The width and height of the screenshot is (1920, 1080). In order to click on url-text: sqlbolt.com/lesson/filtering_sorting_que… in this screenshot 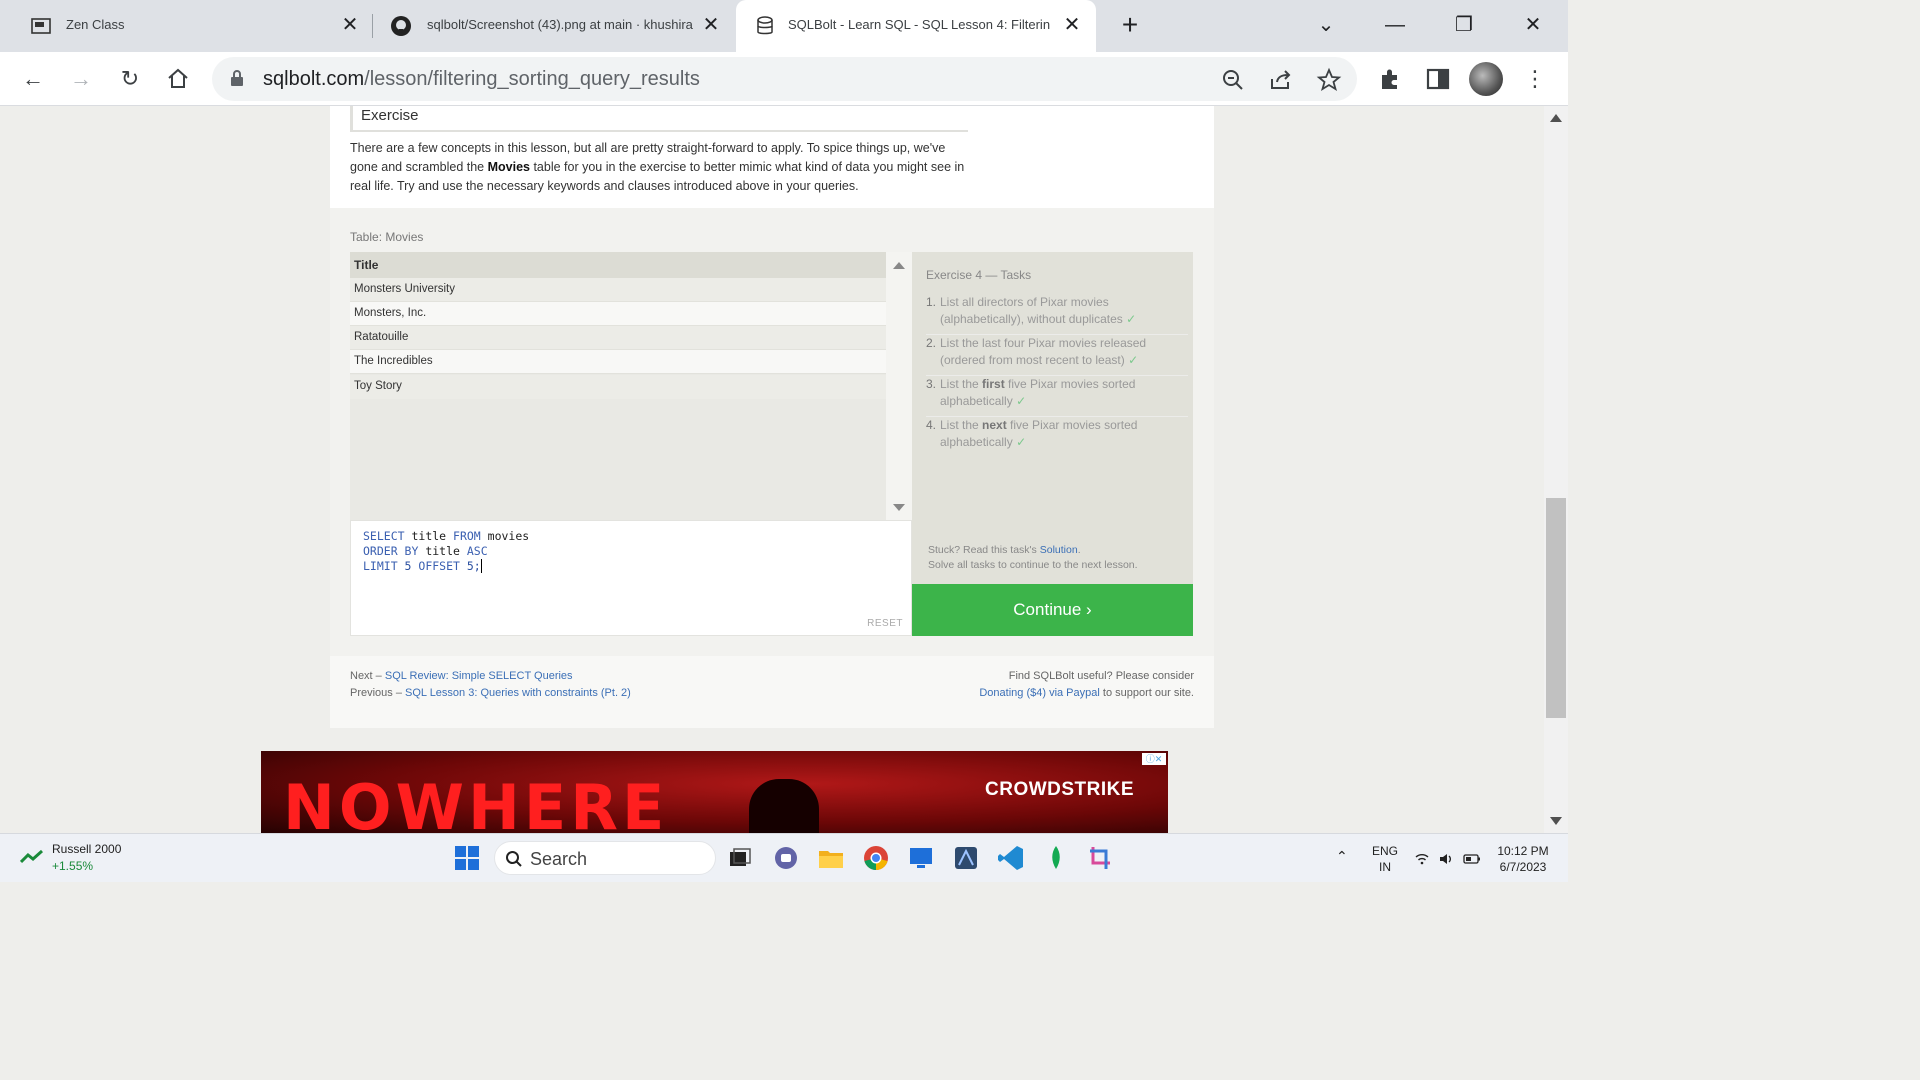, I will do `click(481, 79)`.